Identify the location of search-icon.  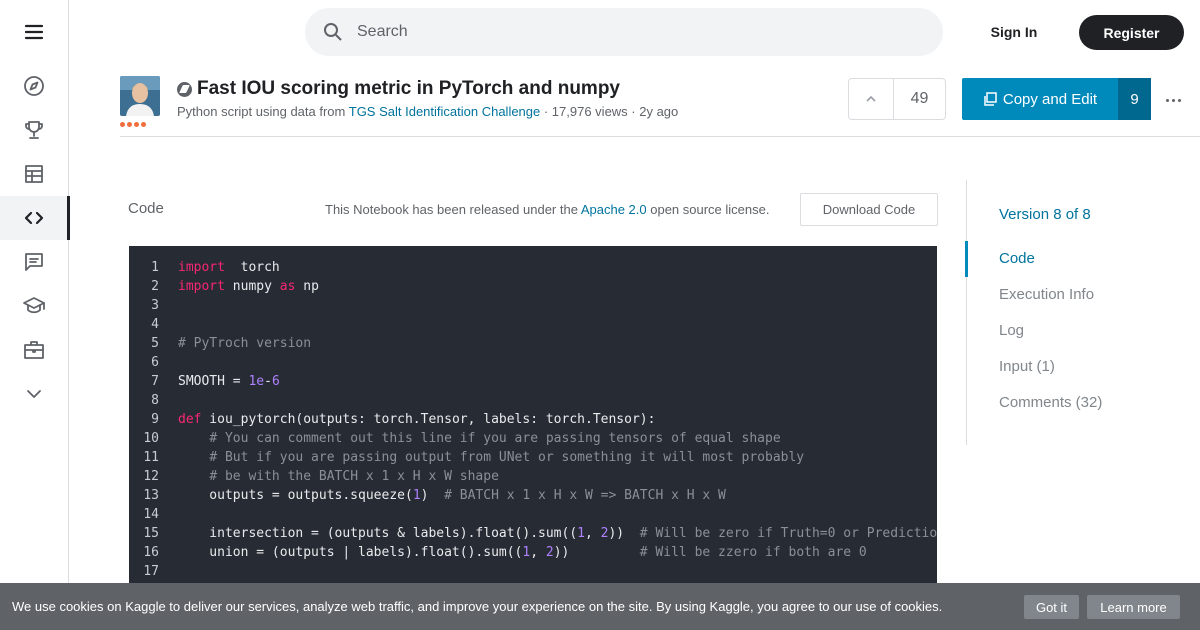
(333, 32).